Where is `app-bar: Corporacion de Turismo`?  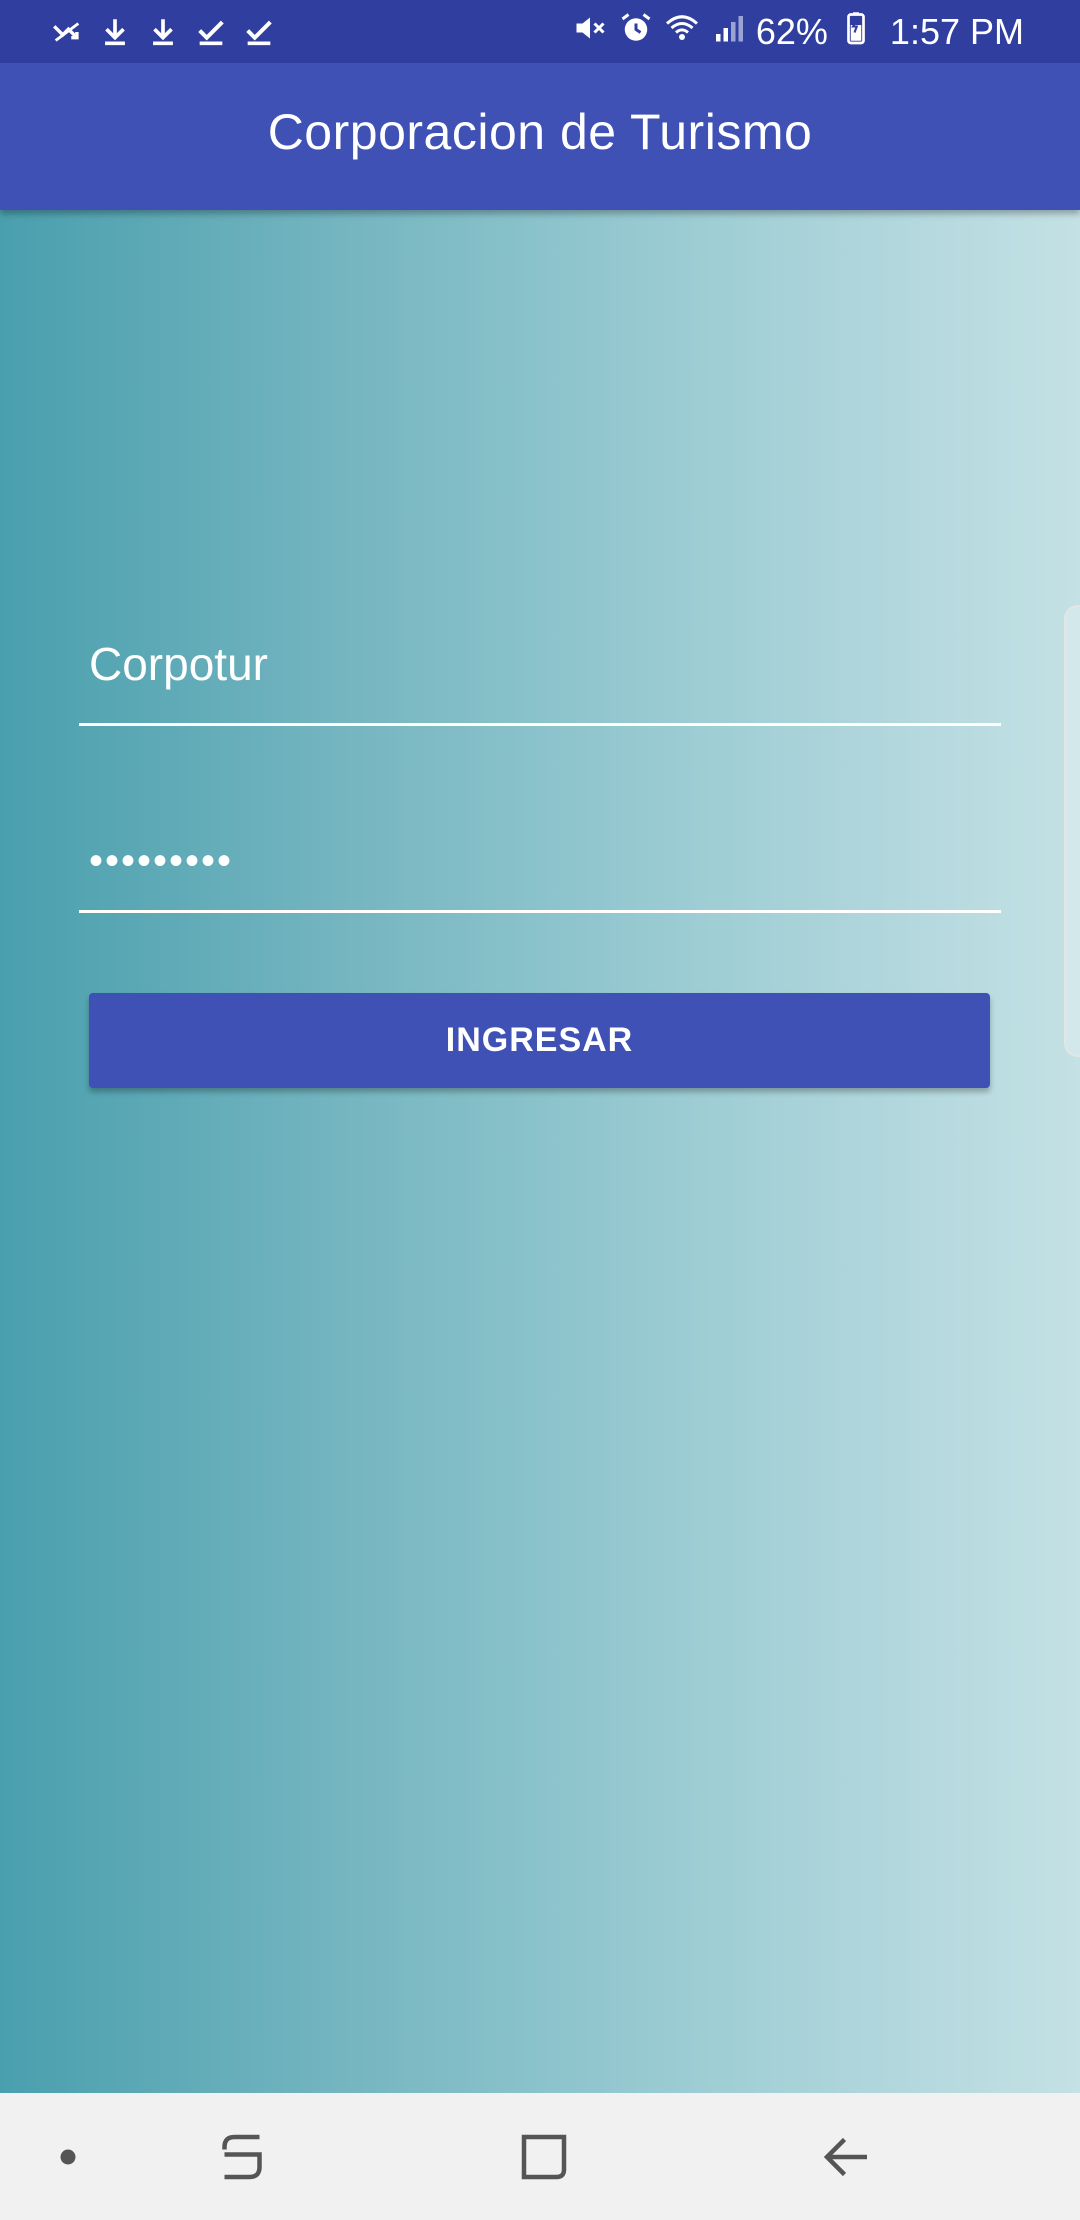 app-bar: Corporacion de Turismo is located at coordinates (540, 136).